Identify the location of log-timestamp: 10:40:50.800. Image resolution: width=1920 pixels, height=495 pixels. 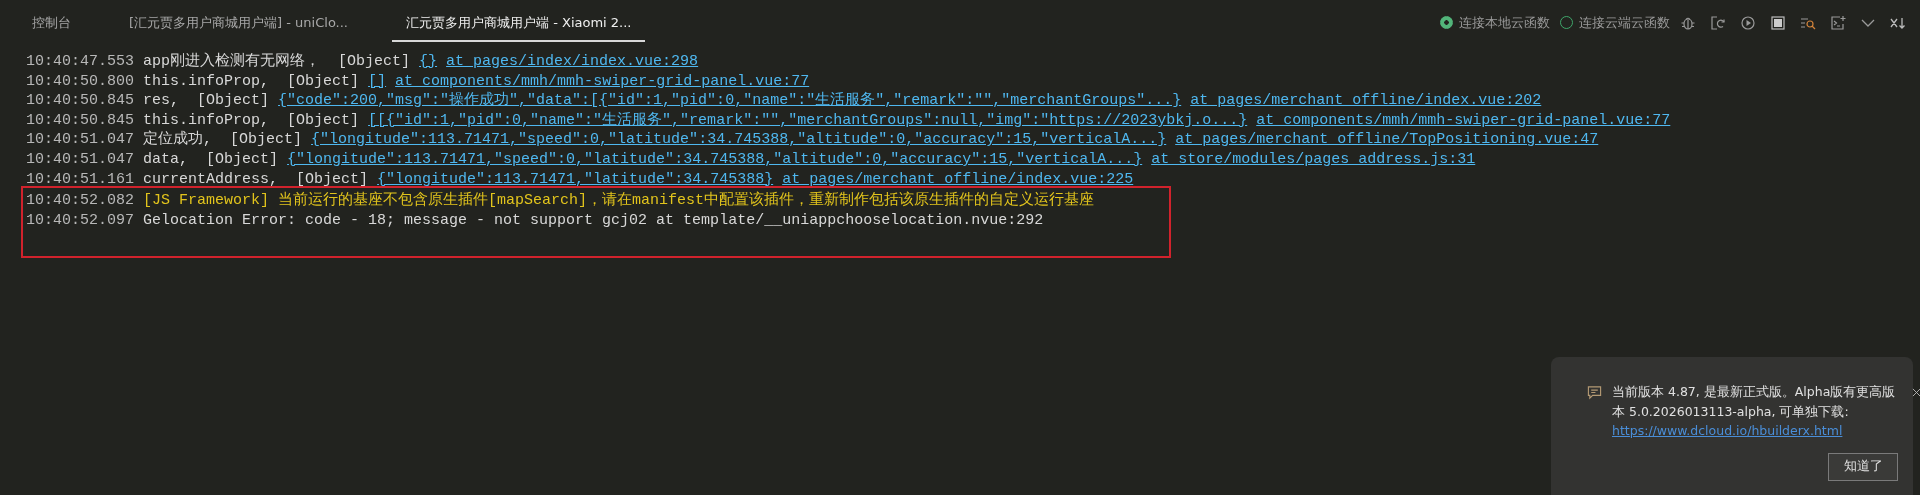
(80, 81).